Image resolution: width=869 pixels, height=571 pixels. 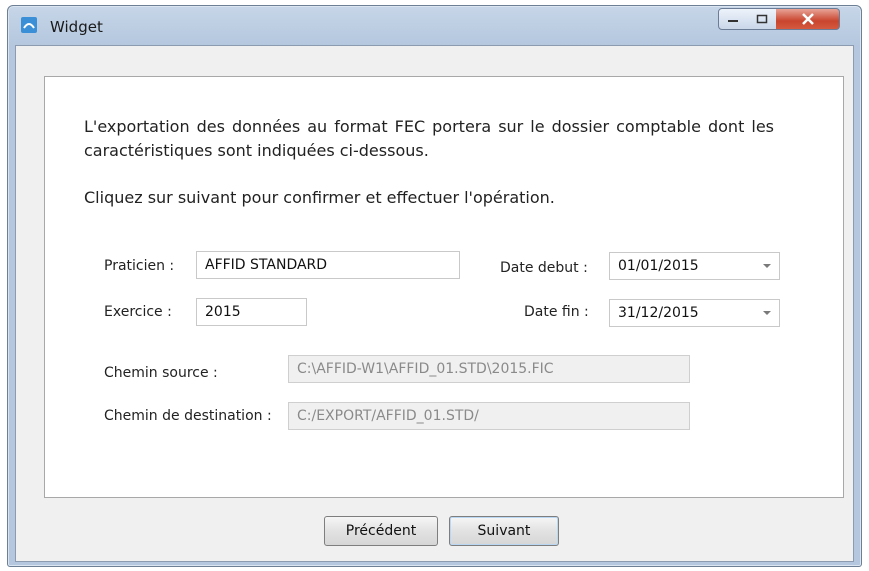 I want to click on minimize-icon, so click(x=733, y=21).